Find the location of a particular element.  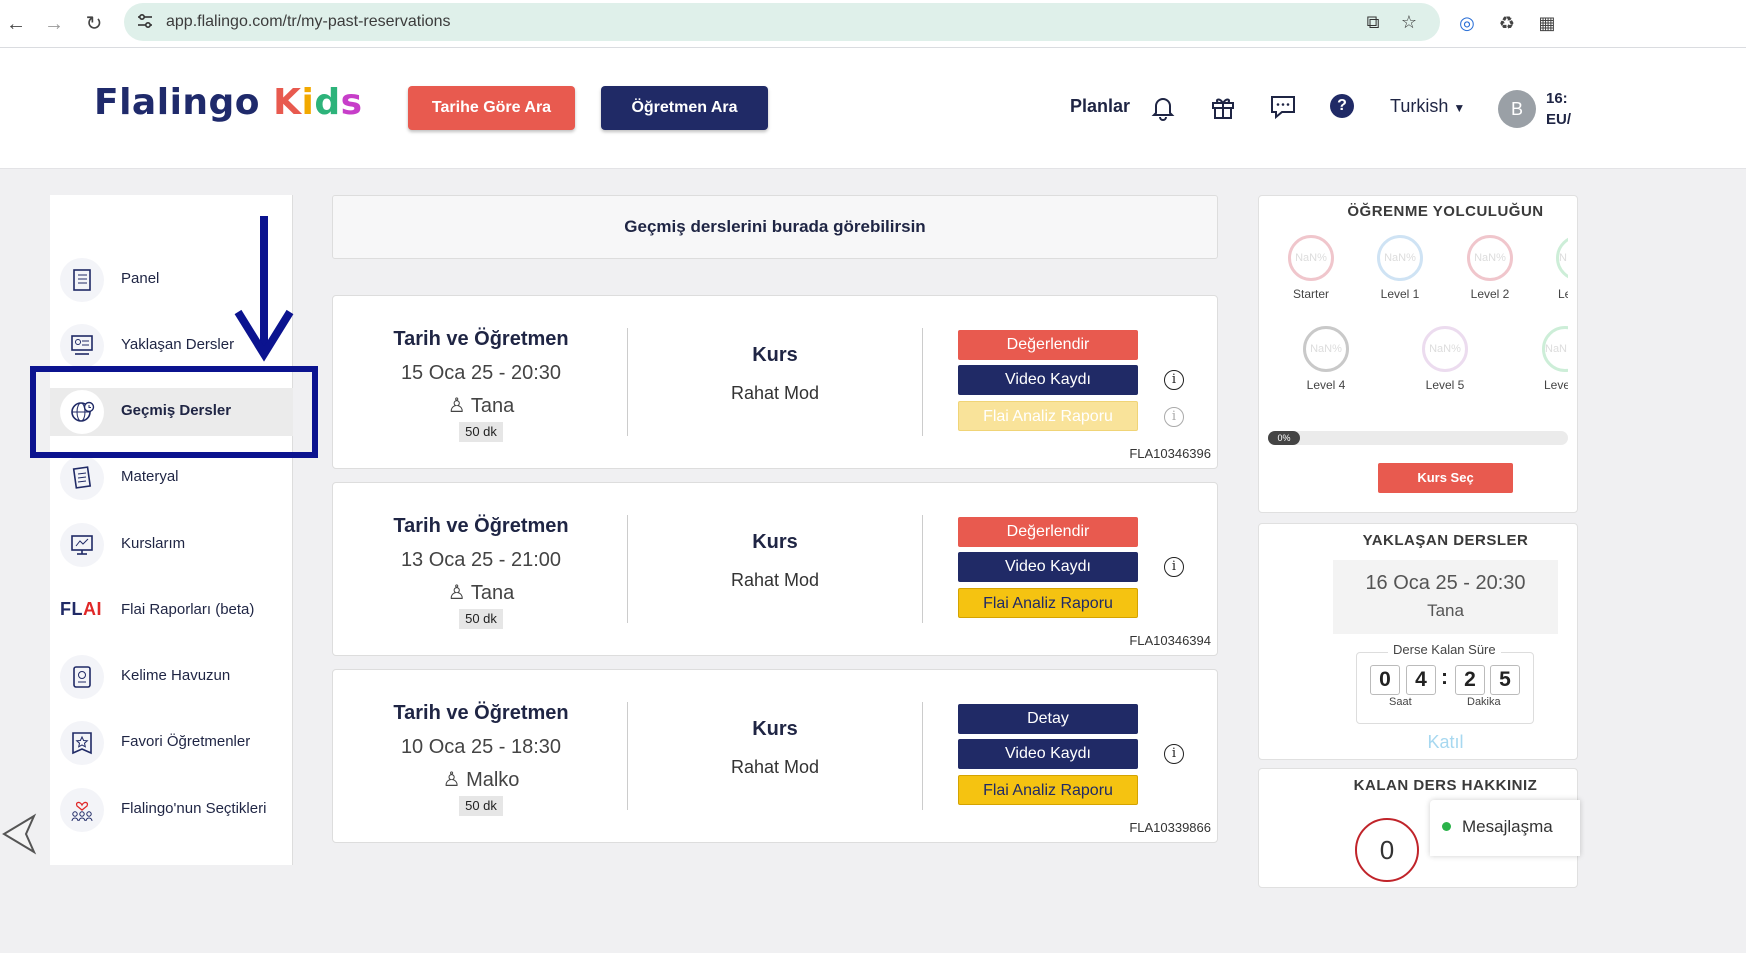

sidebar-item-label: Flalingo'nun Seçtikleri is located at coordinates (194, 808).